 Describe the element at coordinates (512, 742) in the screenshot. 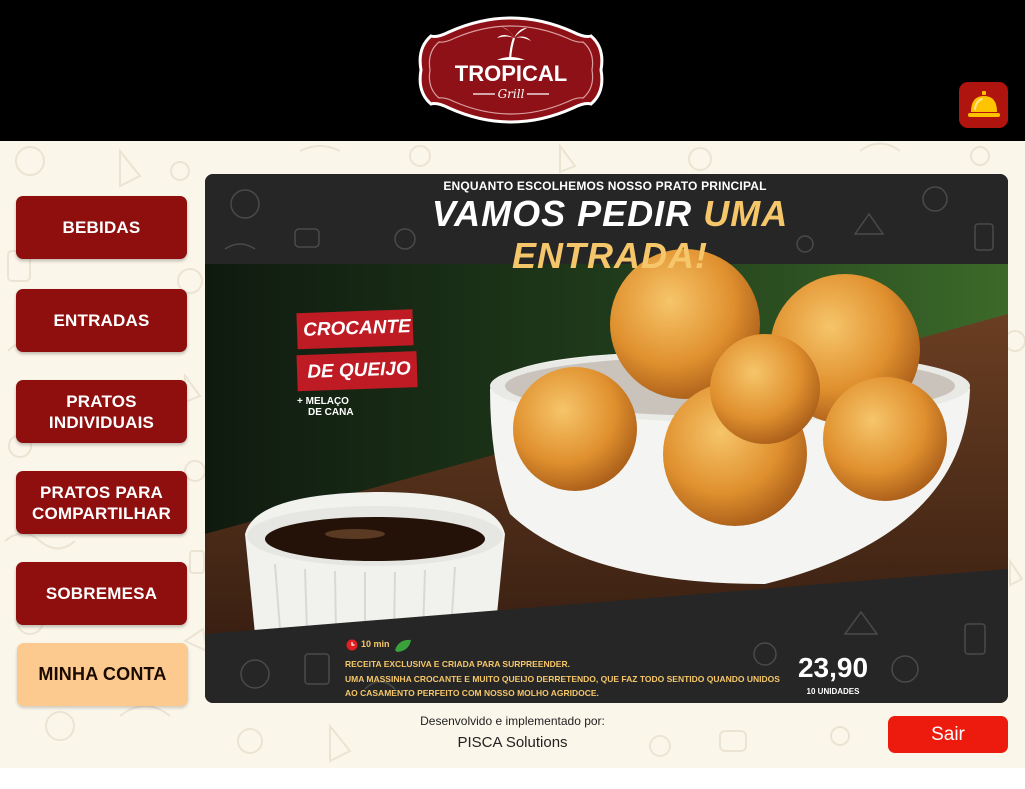

I see `developer-company: PISCA Solutions` at that location.